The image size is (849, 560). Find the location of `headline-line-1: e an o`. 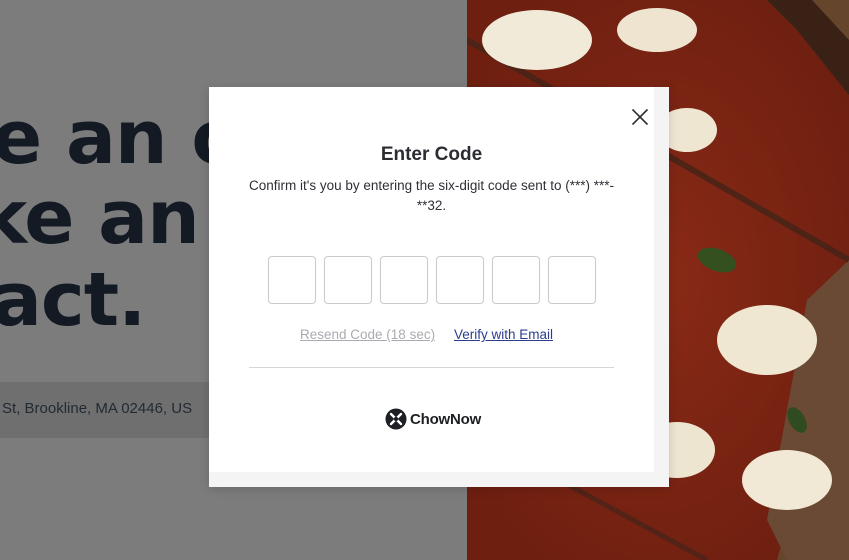

headline-line-1: e an o is located at coordinates (121, 138).